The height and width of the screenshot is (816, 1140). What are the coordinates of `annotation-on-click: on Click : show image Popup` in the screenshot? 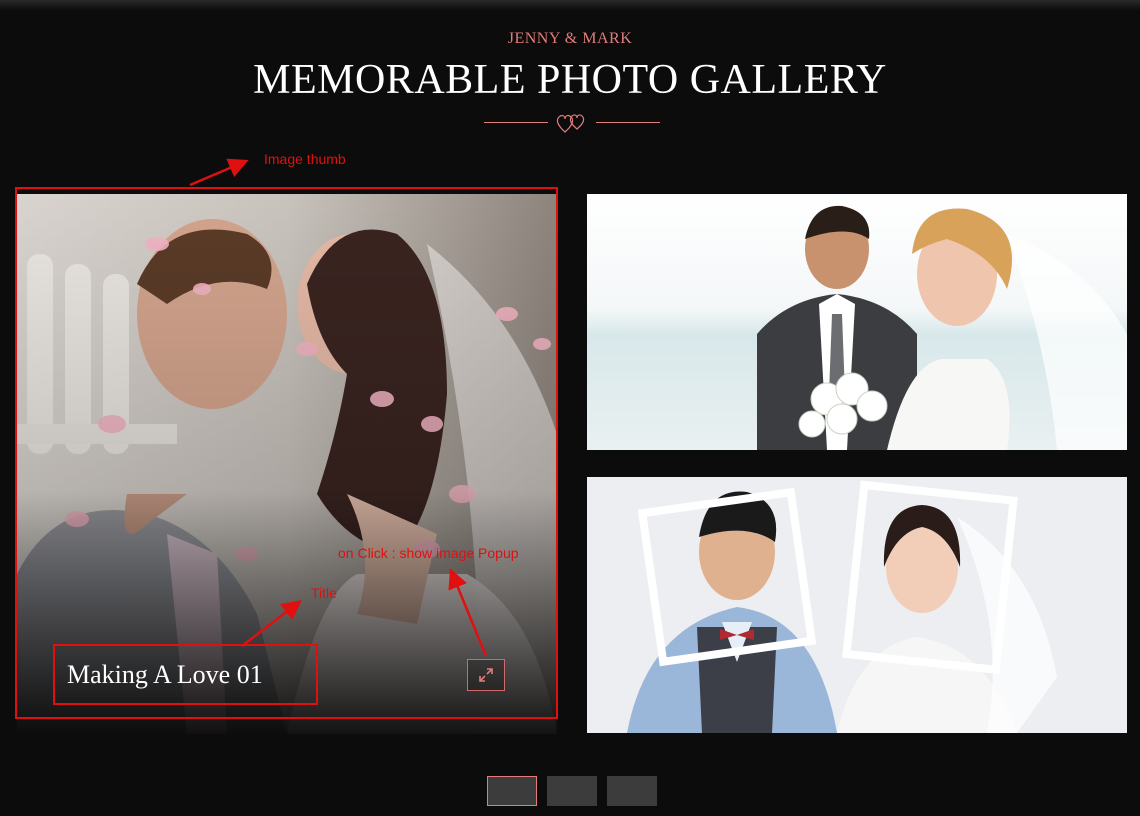 It's located at (428, 553).